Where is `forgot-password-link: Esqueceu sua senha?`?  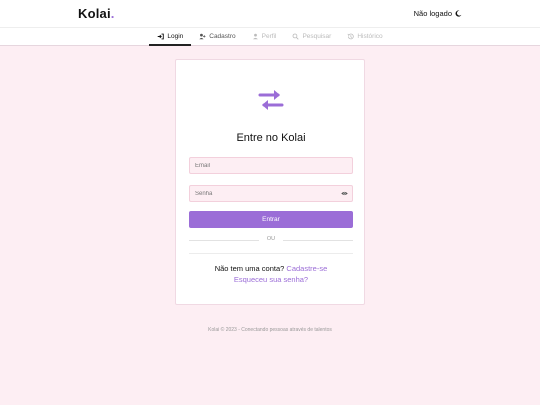
forgot-password-link: Esqueceu sua senha? is located at coordinates (271, 279).